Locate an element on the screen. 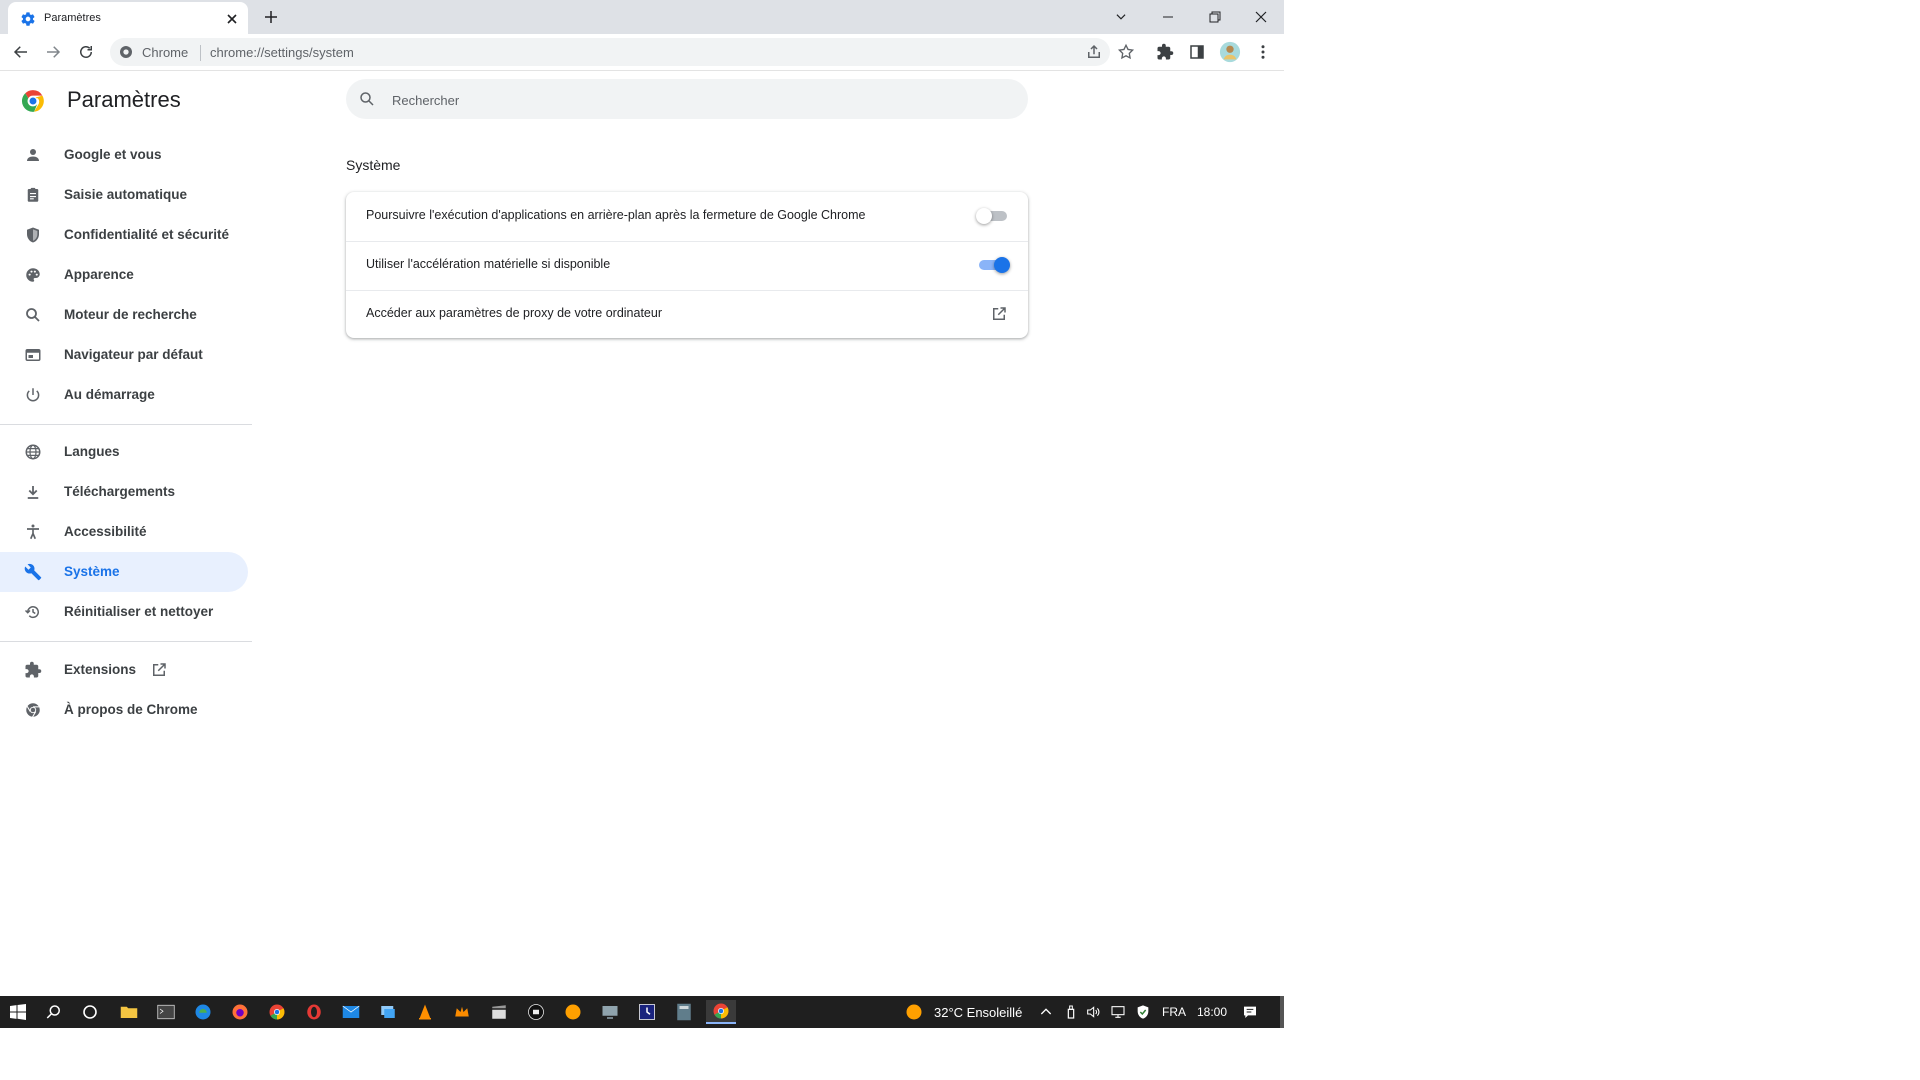  sidebar-item-a-propos: À propos de Chrome is located at coordinates (124, 710).